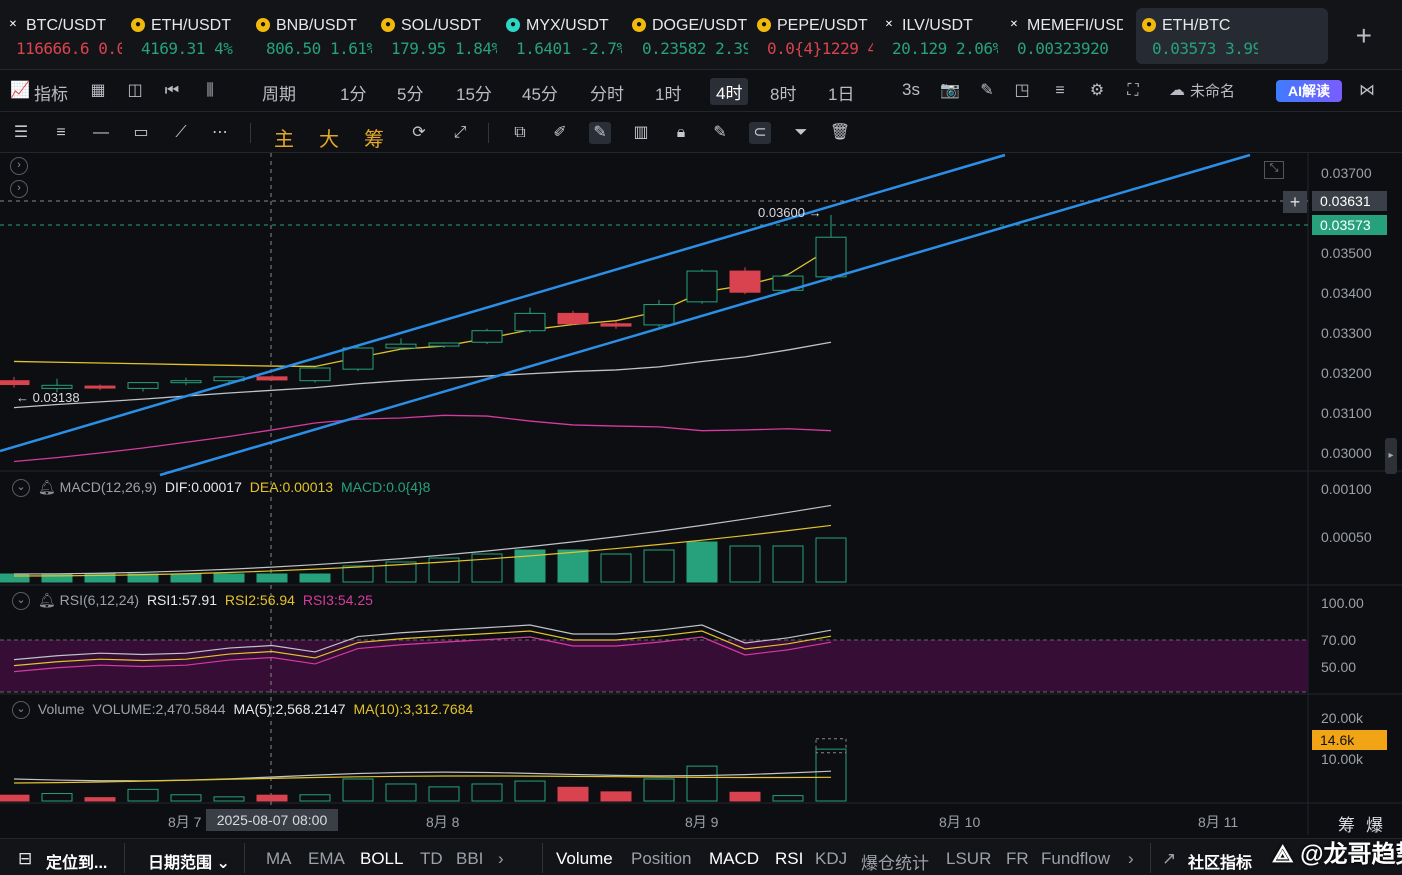  Describe the element at coordinates (474, 92) in the screenshot. I see `interval-2: 15分` at that location.